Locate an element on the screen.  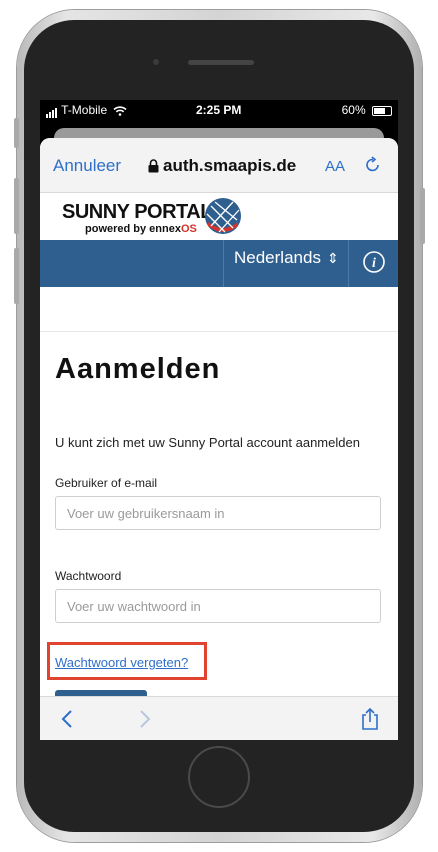
url-text: auth.smaapis.de is located at coordinates (230, 165).